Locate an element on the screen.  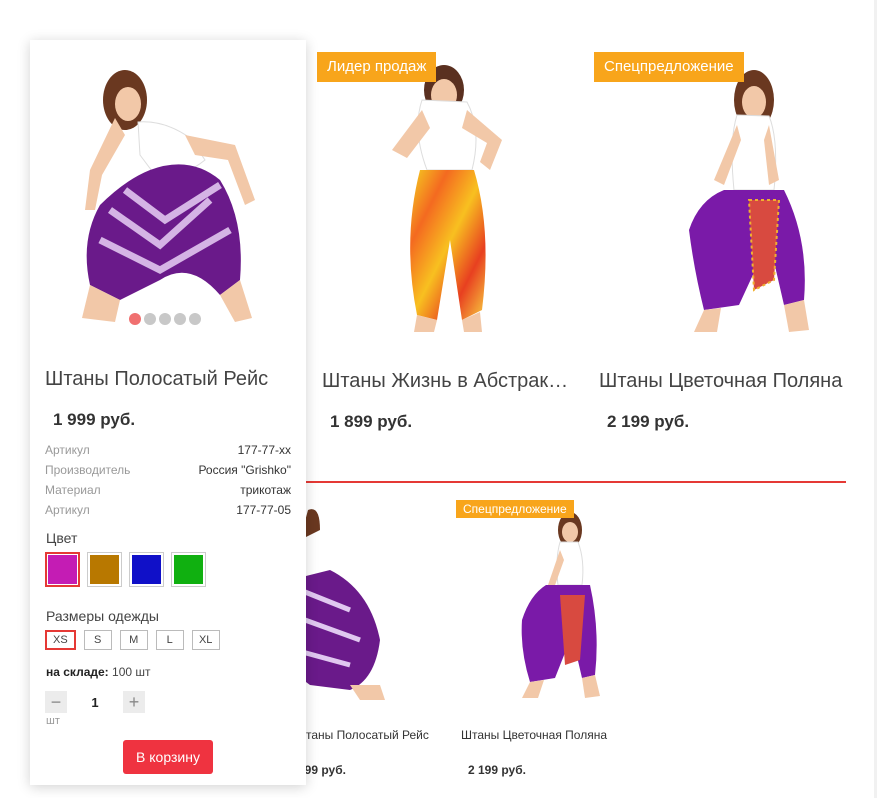
spec-key: Производитель is located at coordinates (88, 470).